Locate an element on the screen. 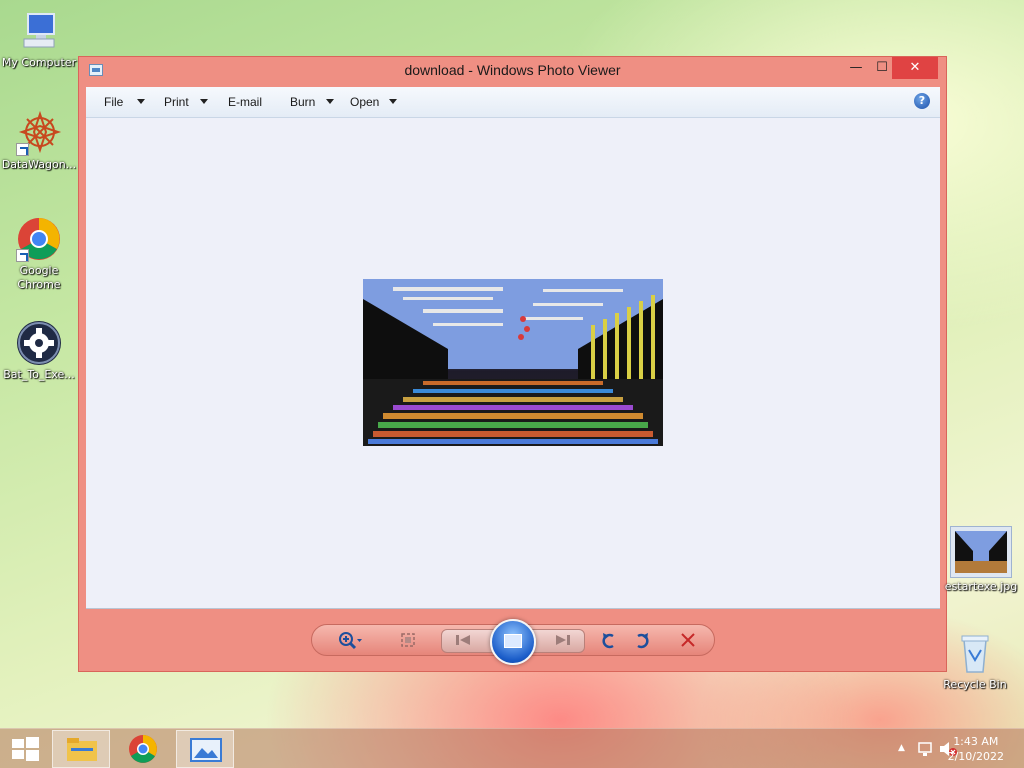 This screenshot has height=768, width=1024. zoom-icon is located at coordinates (350, 641).